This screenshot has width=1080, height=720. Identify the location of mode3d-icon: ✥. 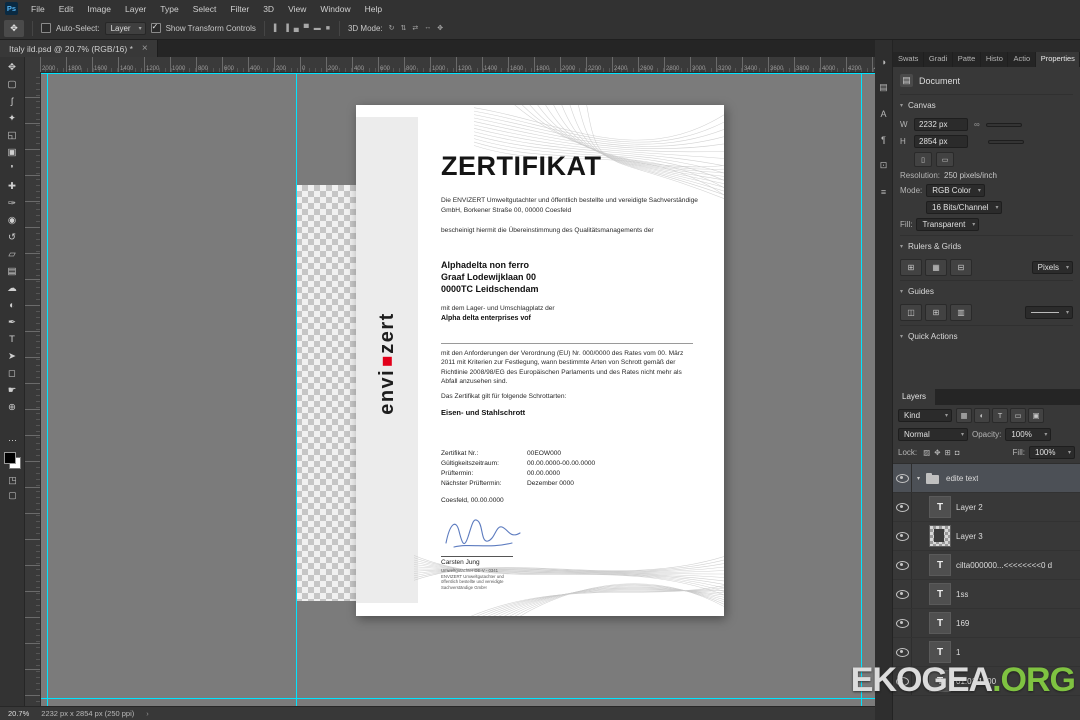
(440, 28).